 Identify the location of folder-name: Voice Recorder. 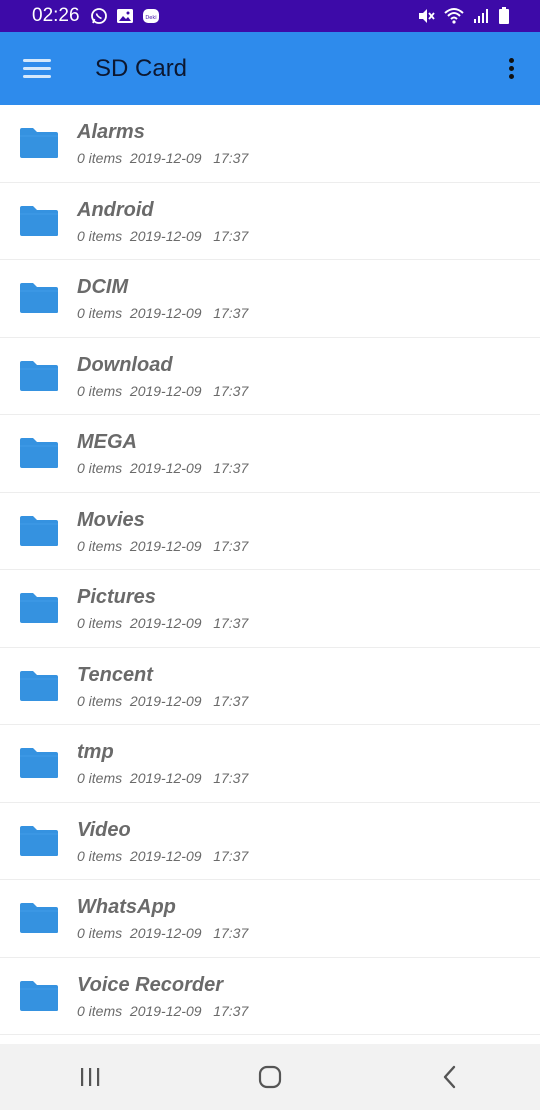
(150, 984).